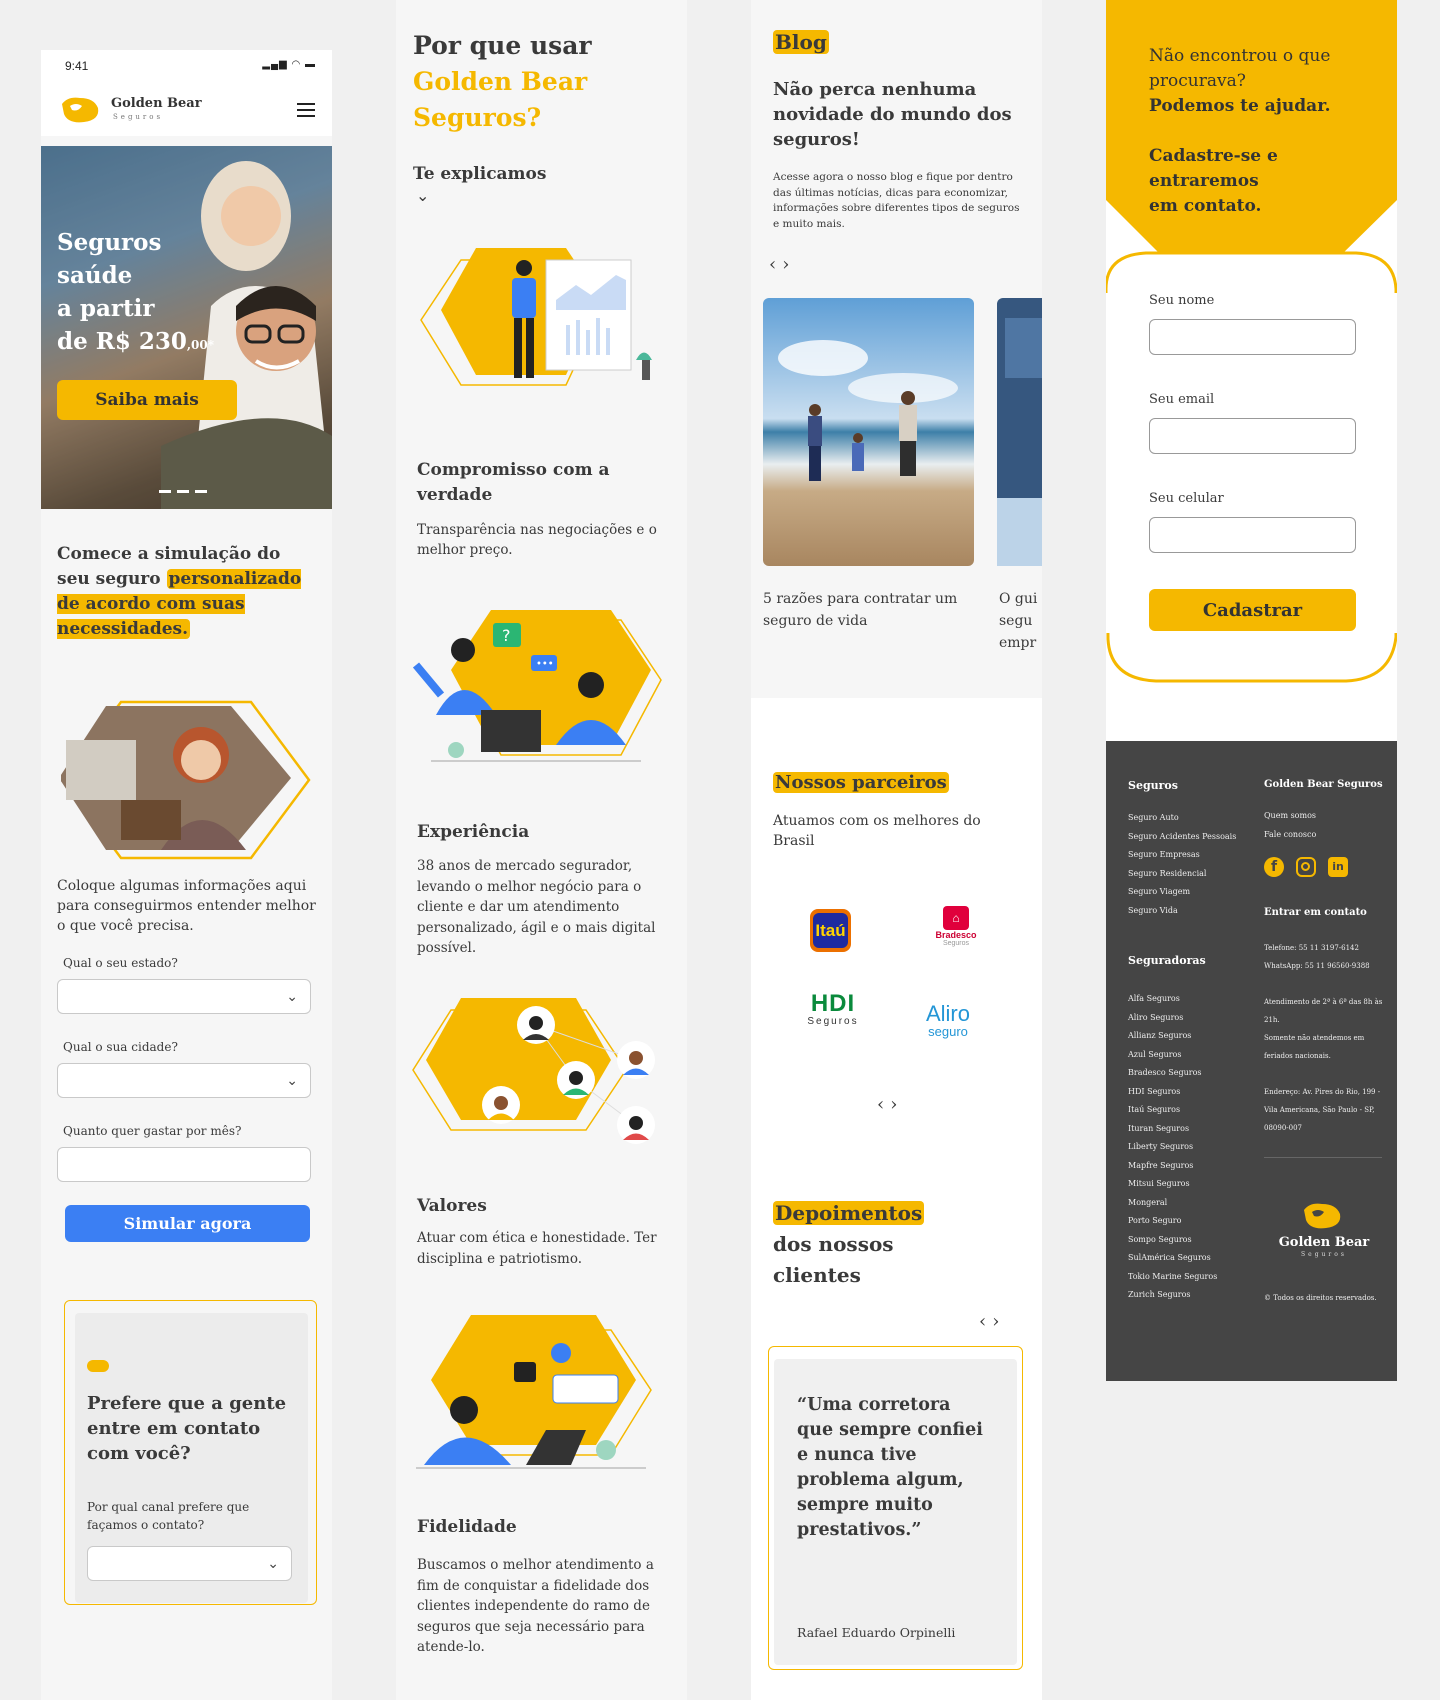  Describe the element at coordinates (1274, 867) in the screenshot. I see `facebook-icon: f` at that location.